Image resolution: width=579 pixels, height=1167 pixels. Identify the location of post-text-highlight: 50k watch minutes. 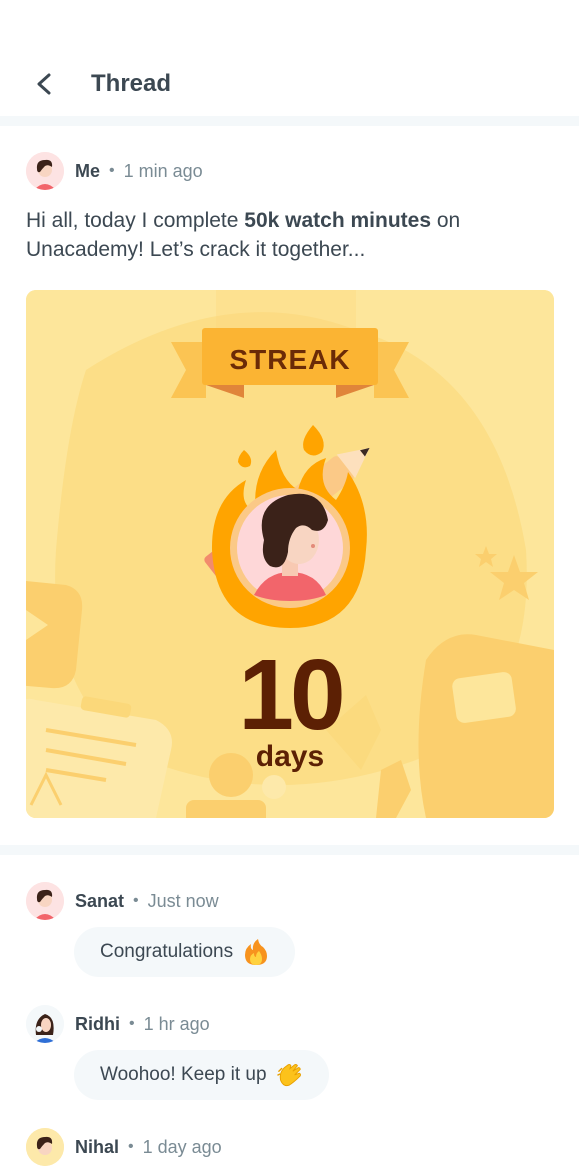
(337, 220).